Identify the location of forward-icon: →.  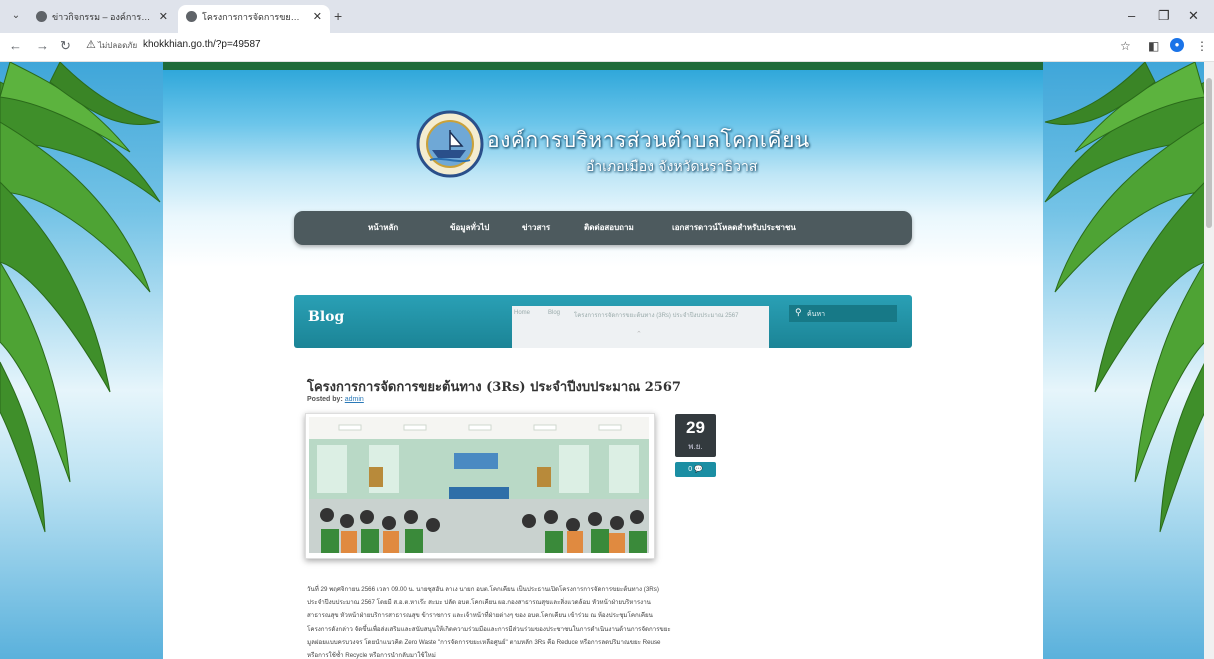
(42, 46).